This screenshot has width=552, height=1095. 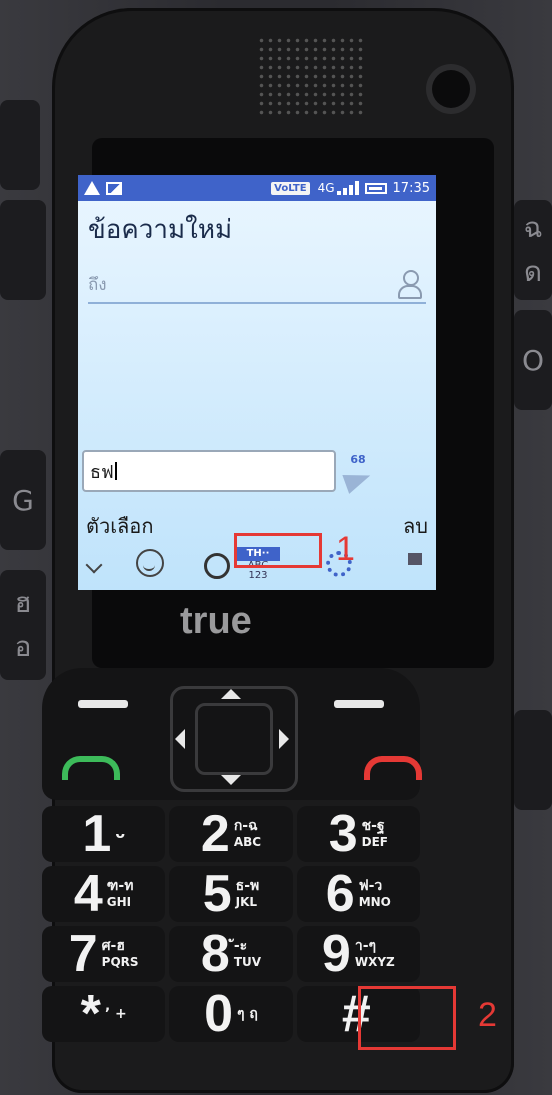 What do you see at coordinates (290, 188) in the screenshot?
I see `volte-badge: VoLTE` at bounding box center [290, 188].